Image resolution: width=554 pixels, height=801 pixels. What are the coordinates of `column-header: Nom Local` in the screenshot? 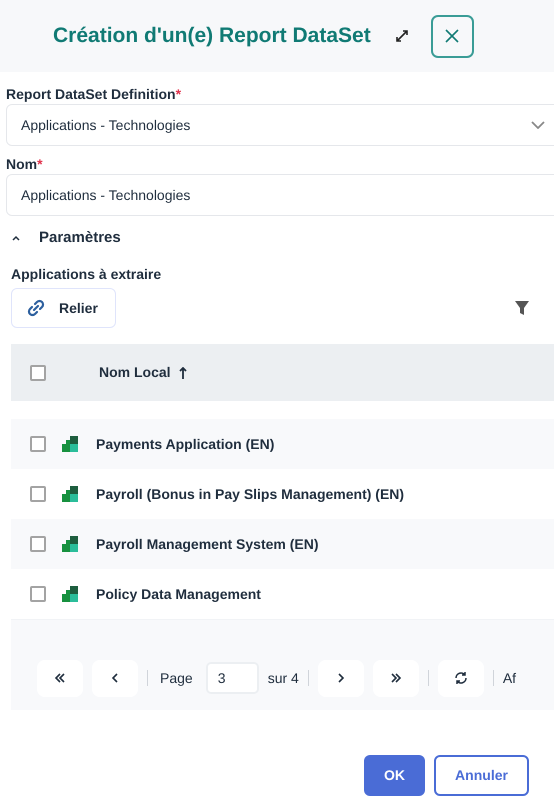 It's located at (143, 372).